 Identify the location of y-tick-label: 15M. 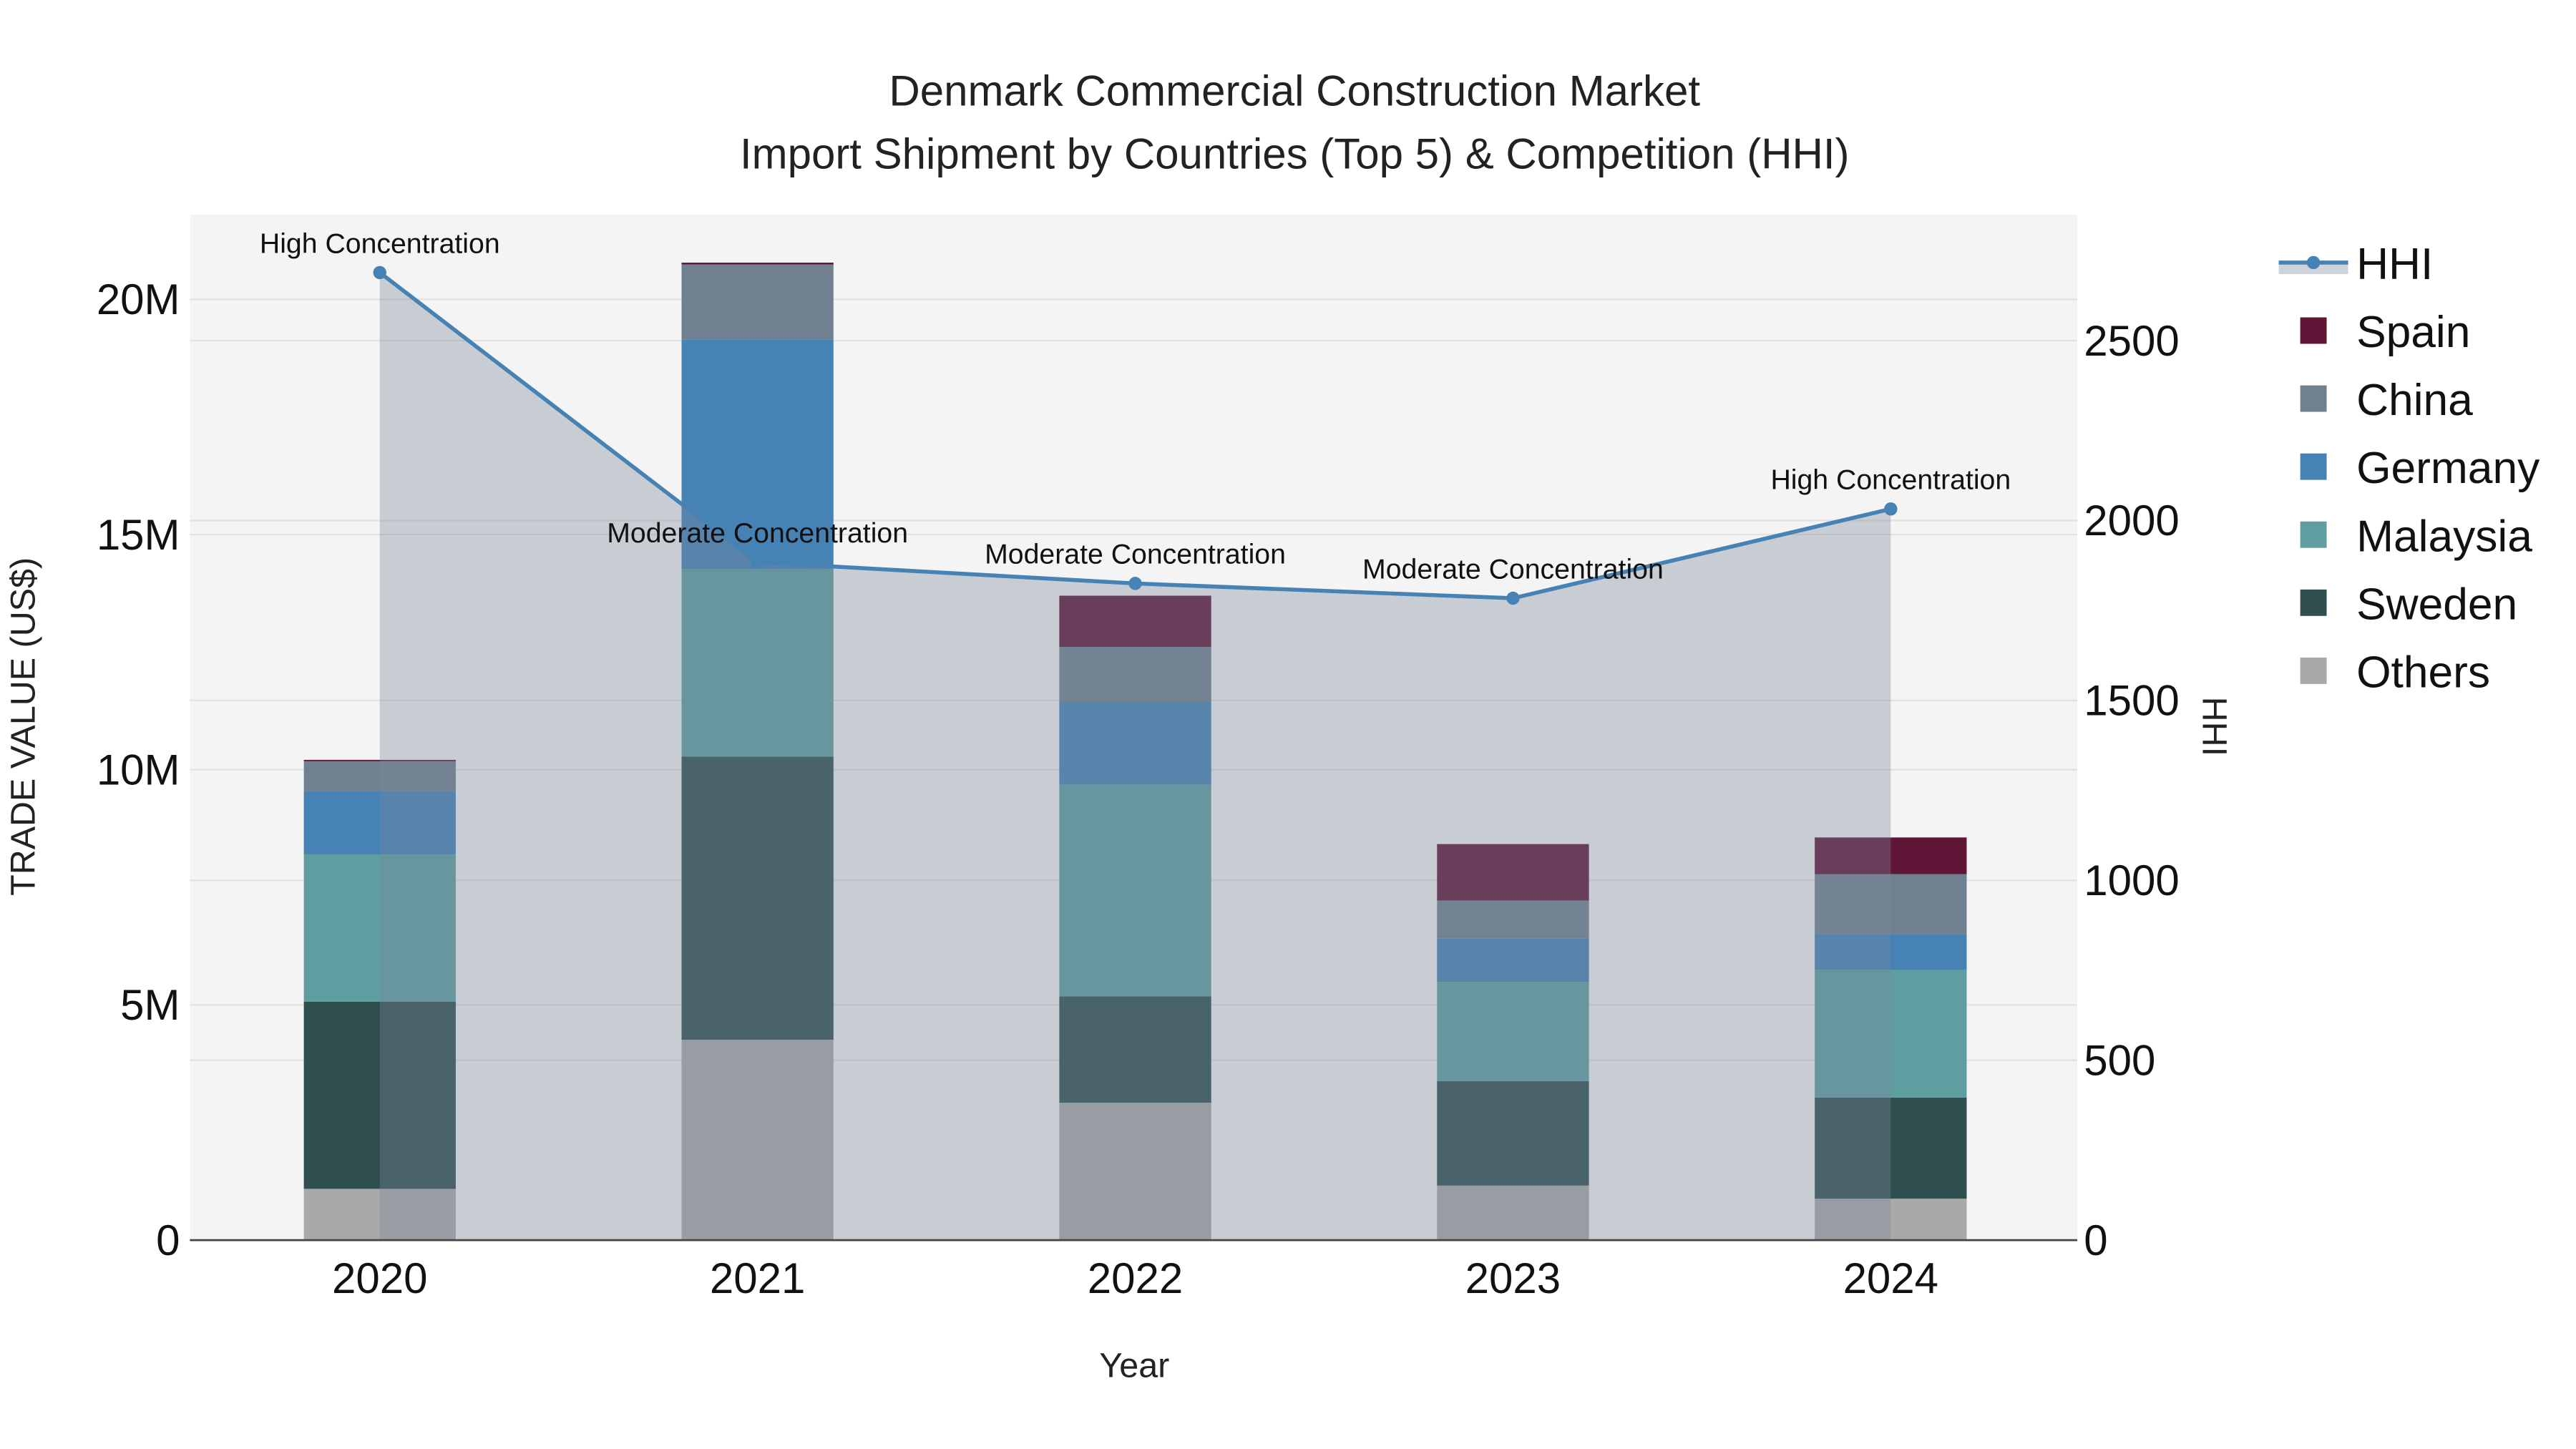
(138, 535).